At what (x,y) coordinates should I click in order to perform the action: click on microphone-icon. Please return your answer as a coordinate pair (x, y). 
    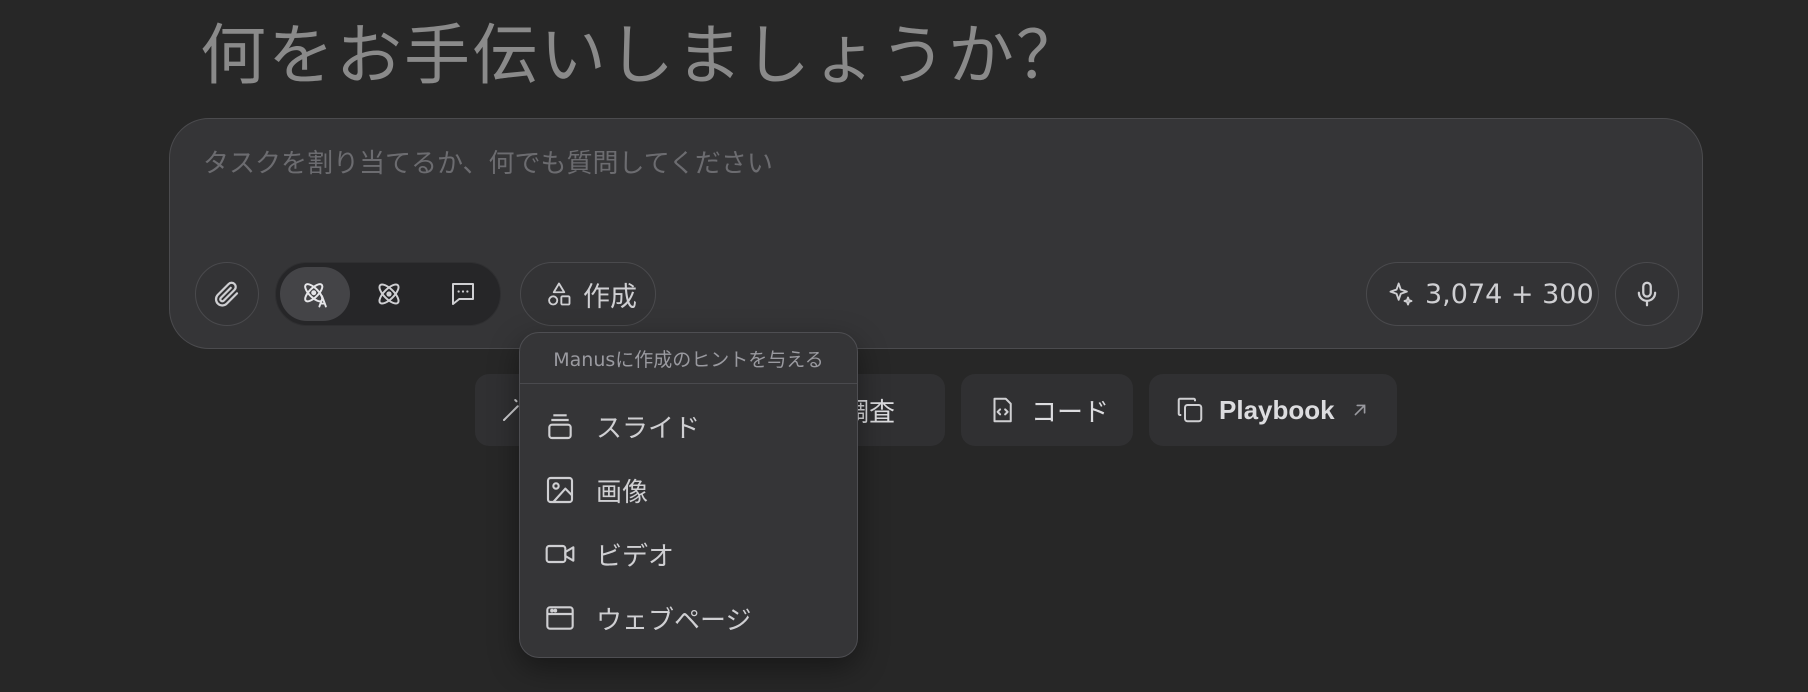
    Looking at the image, I should click on (1647, 294).